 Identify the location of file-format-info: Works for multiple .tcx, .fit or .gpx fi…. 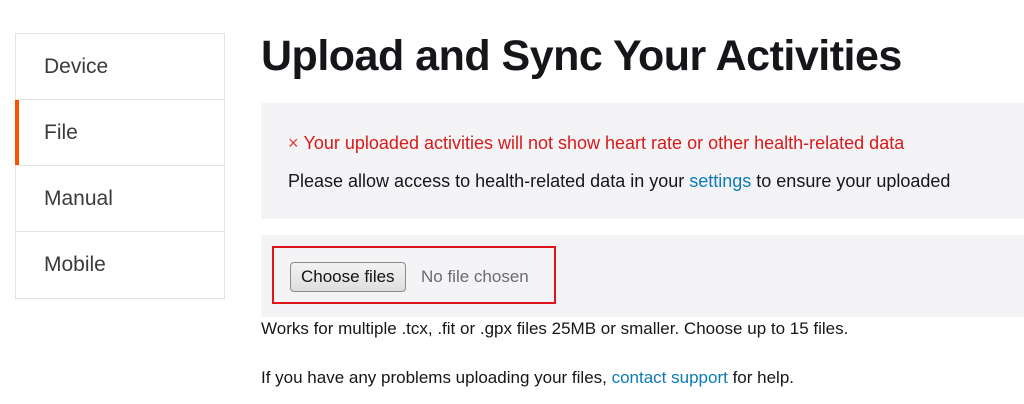
(555, 328).